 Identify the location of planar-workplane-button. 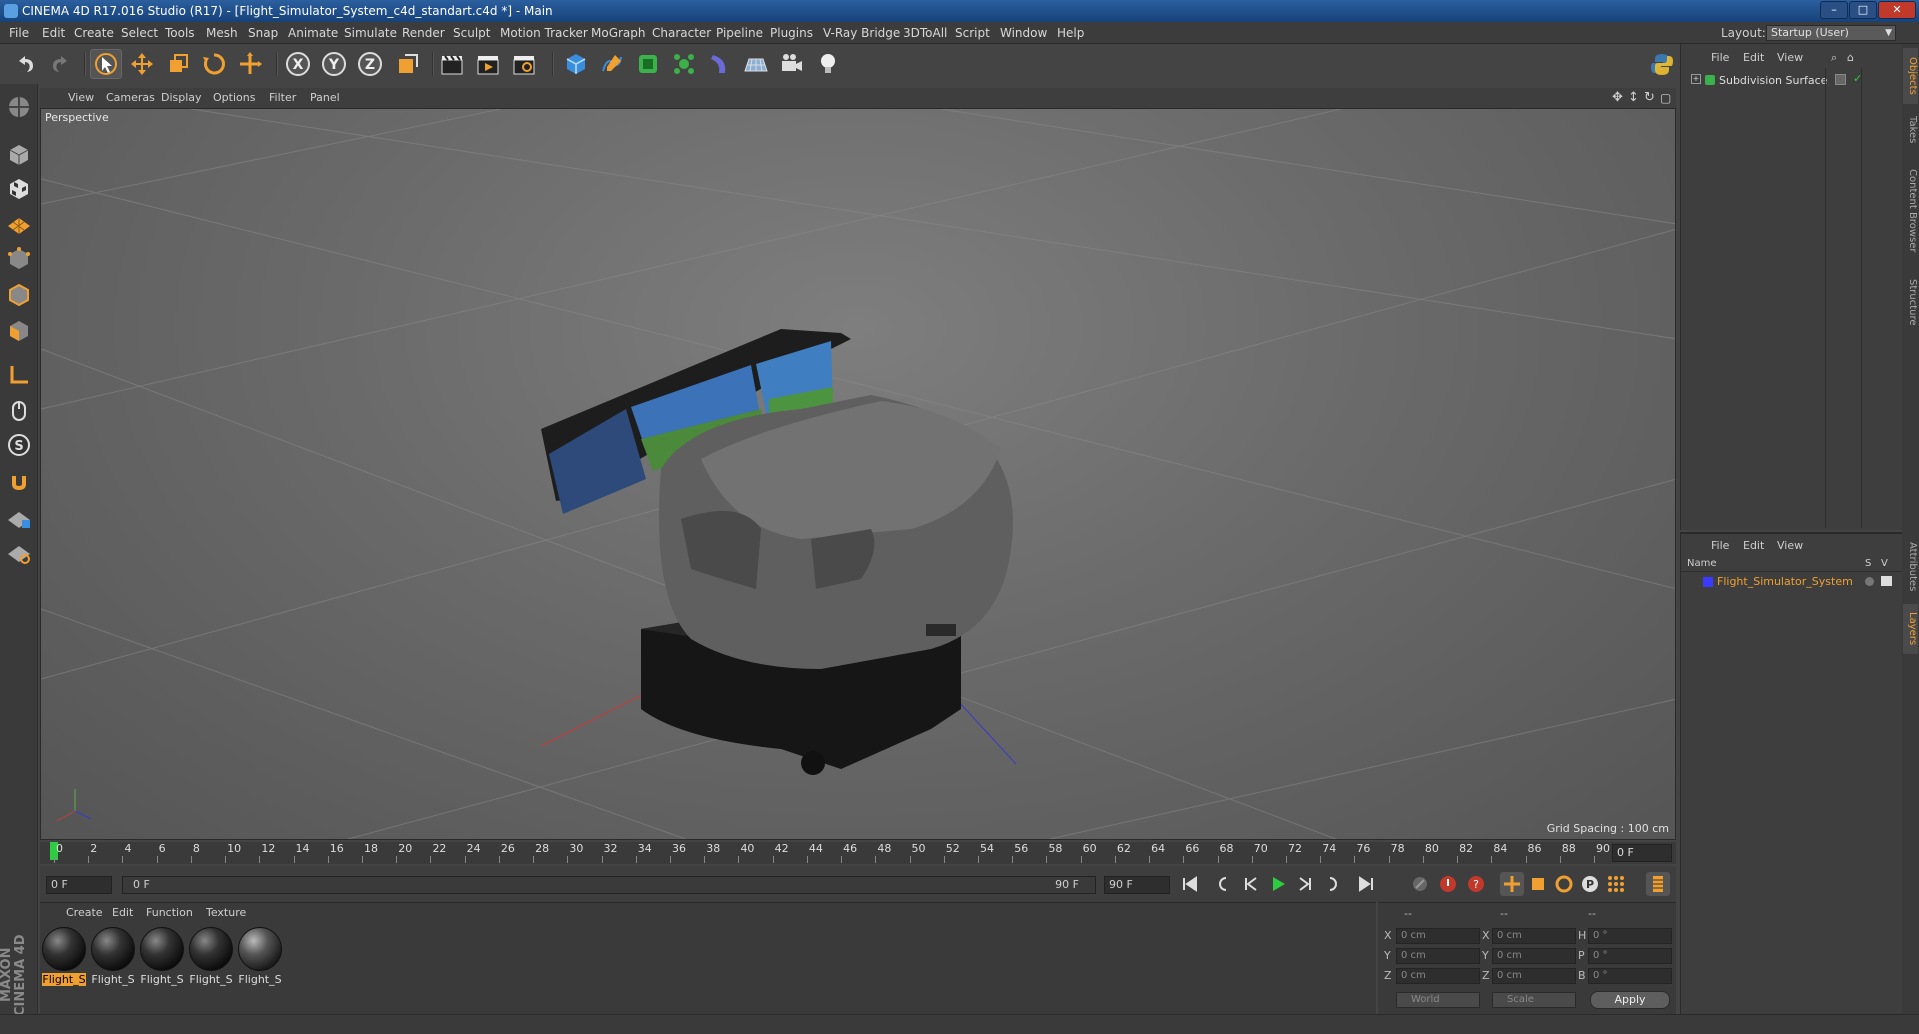
(19, 553).